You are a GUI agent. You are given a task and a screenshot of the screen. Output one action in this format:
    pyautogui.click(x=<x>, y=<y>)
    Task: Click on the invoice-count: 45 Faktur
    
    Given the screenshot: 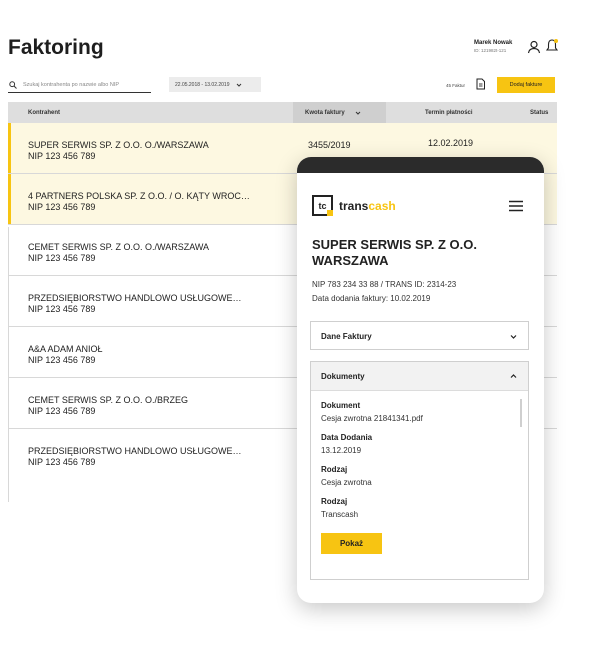 What is the action you would take?
    pyautogui.click(x=456, y=85)
    